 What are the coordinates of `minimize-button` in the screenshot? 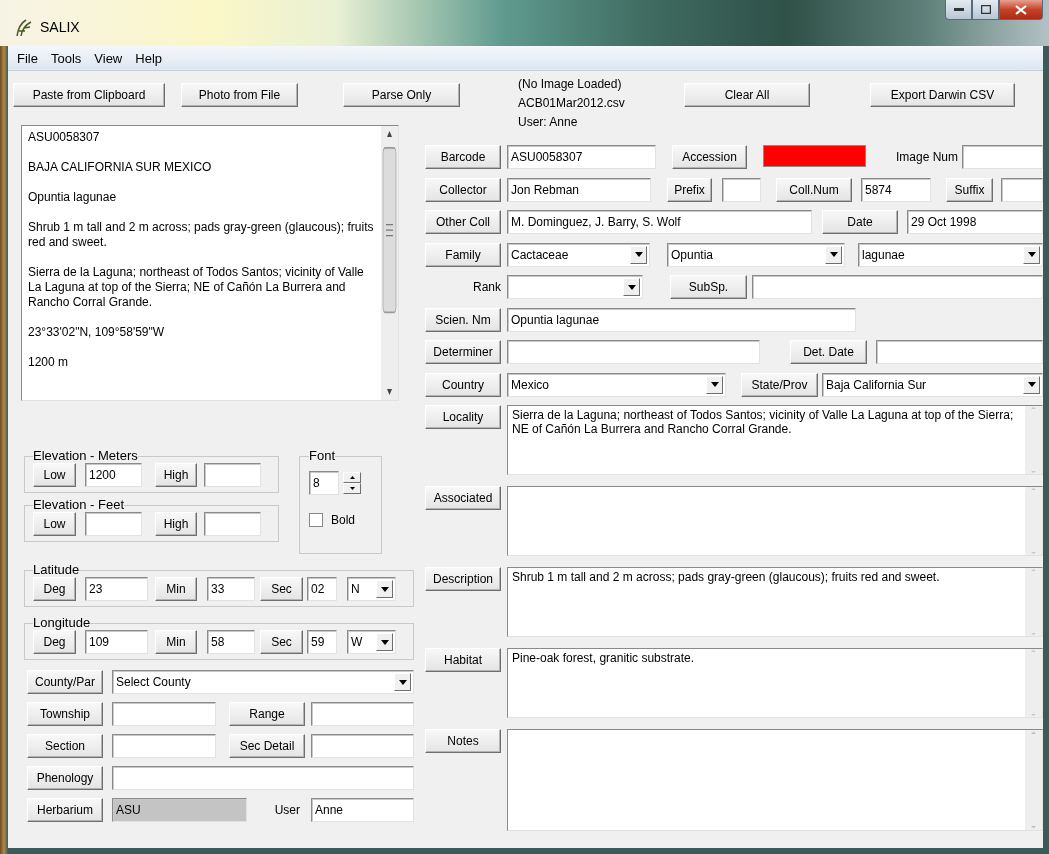 It's located at (958, 10).